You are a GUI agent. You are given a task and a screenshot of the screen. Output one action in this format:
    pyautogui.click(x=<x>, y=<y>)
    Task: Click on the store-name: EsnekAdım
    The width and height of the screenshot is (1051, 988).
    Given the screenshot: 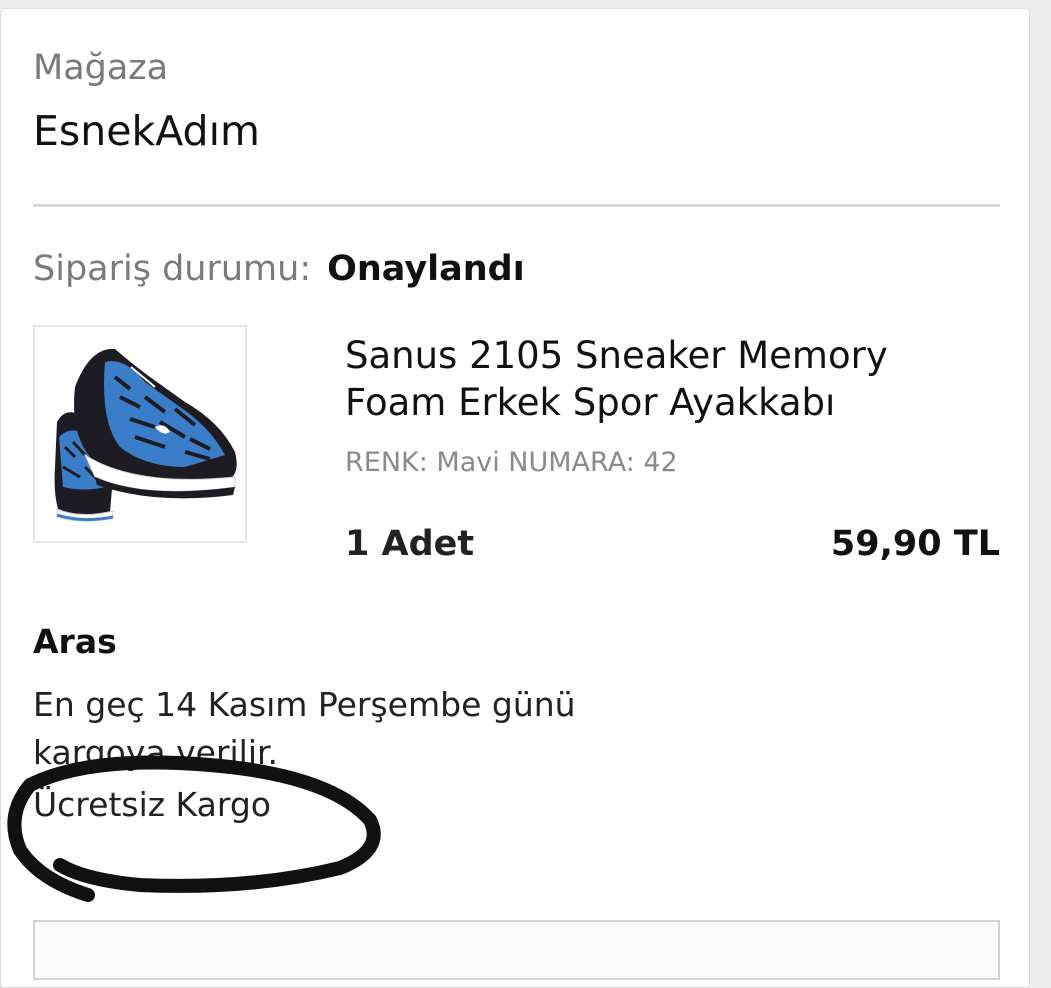 What is the action you would take?
    pyautogui.click(x=146, y=131)
    